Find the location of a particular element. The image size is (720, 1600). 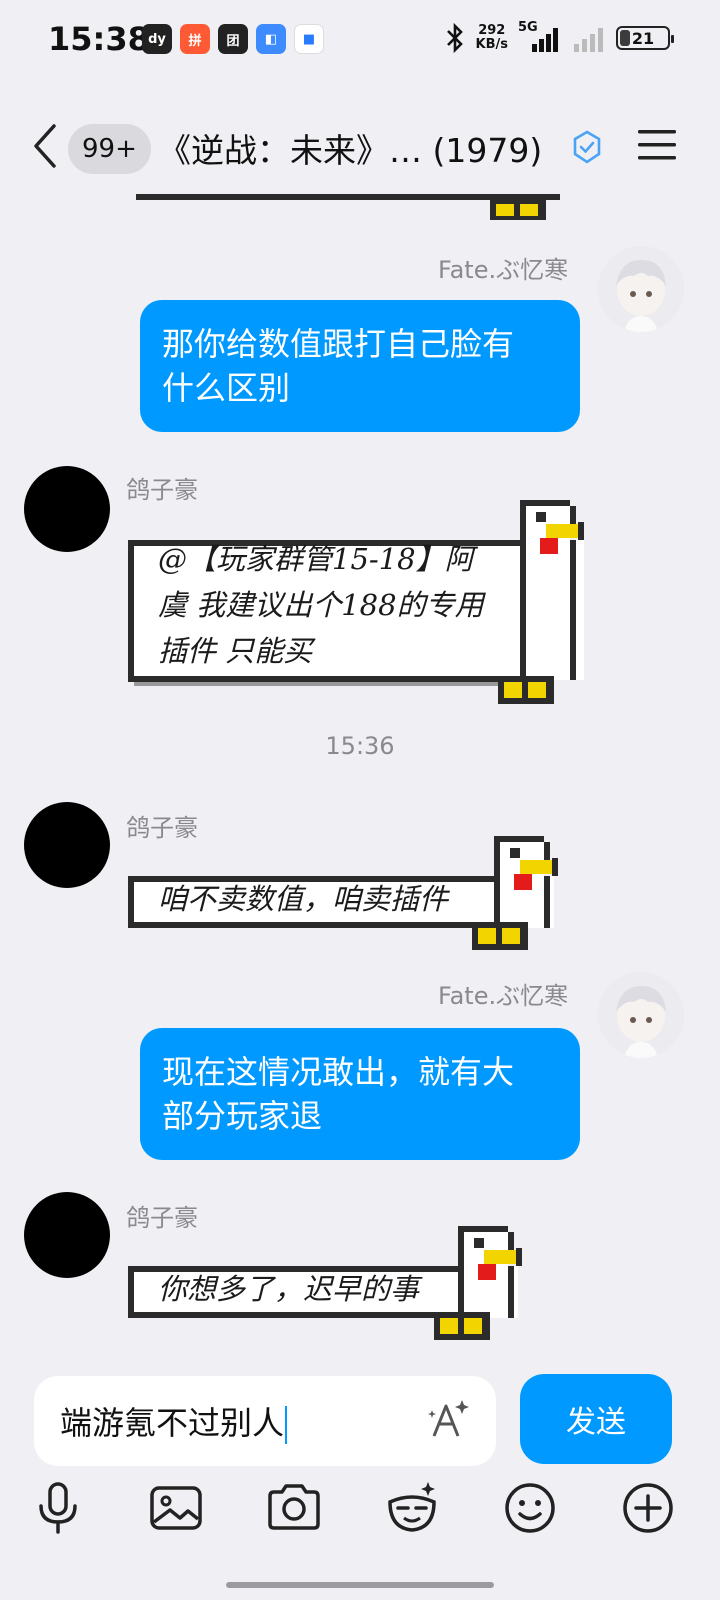

app-notification-icon: 团 is located at coordinates (233, 39).